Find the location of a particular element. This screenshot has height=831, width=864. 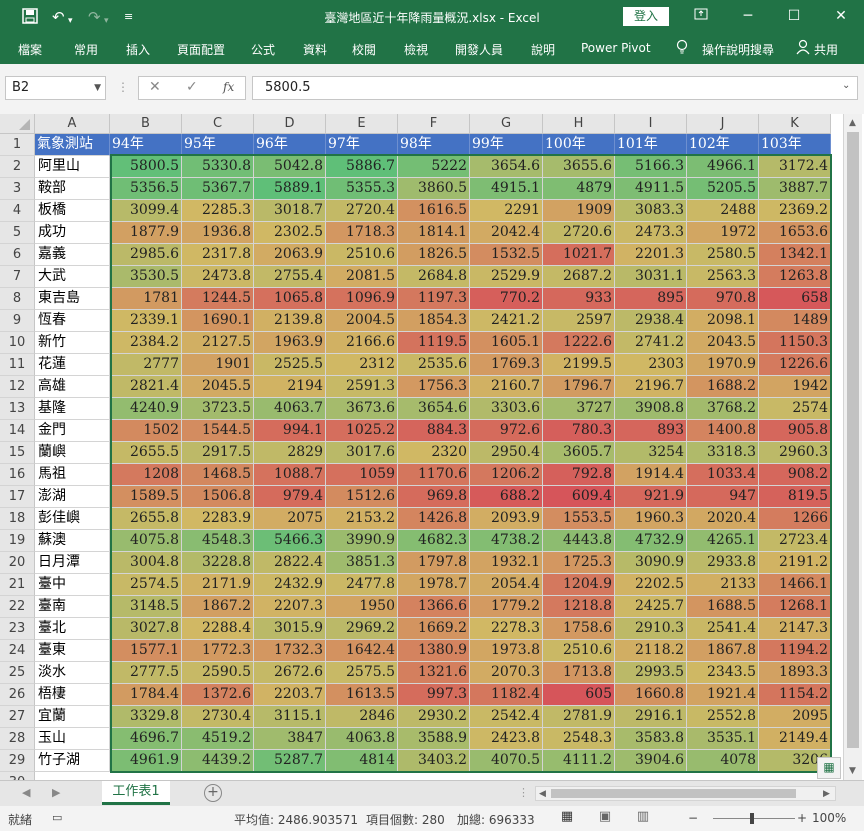

add-sheet-icon: + is located at coordinates (213, 793).